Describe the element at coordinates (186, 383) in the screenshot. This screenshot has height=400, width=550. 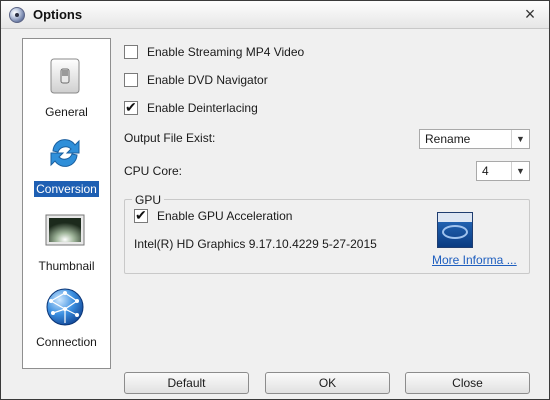
I see `default-button: Default` at that location.